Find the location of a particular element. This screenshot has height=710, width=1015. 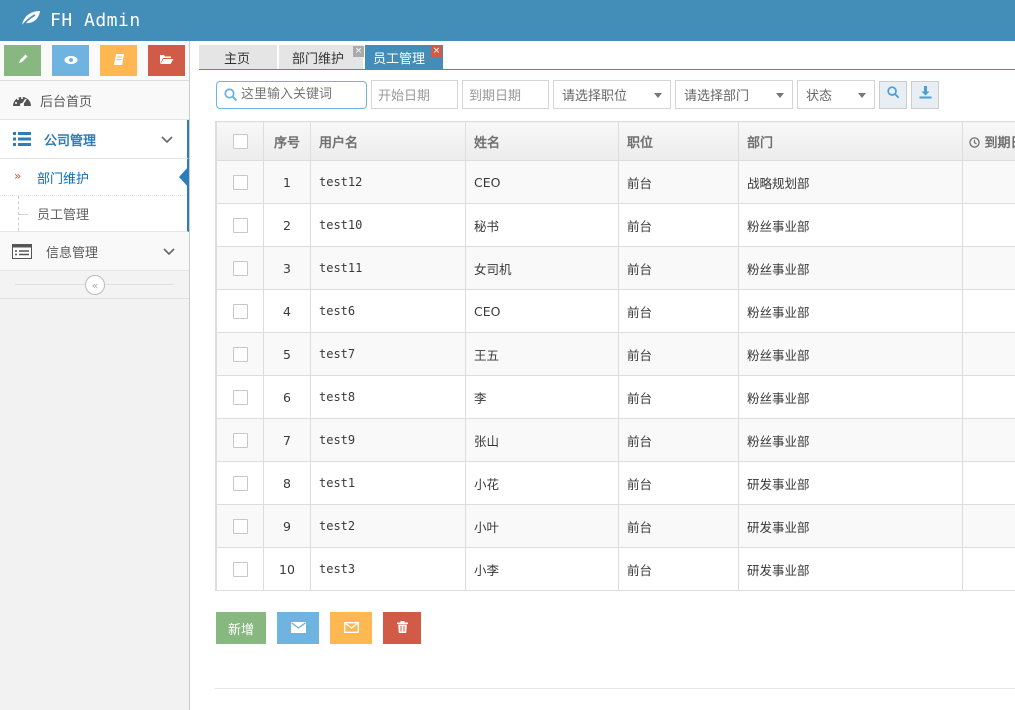

envelope-icon is located at coordinates (298, 628).